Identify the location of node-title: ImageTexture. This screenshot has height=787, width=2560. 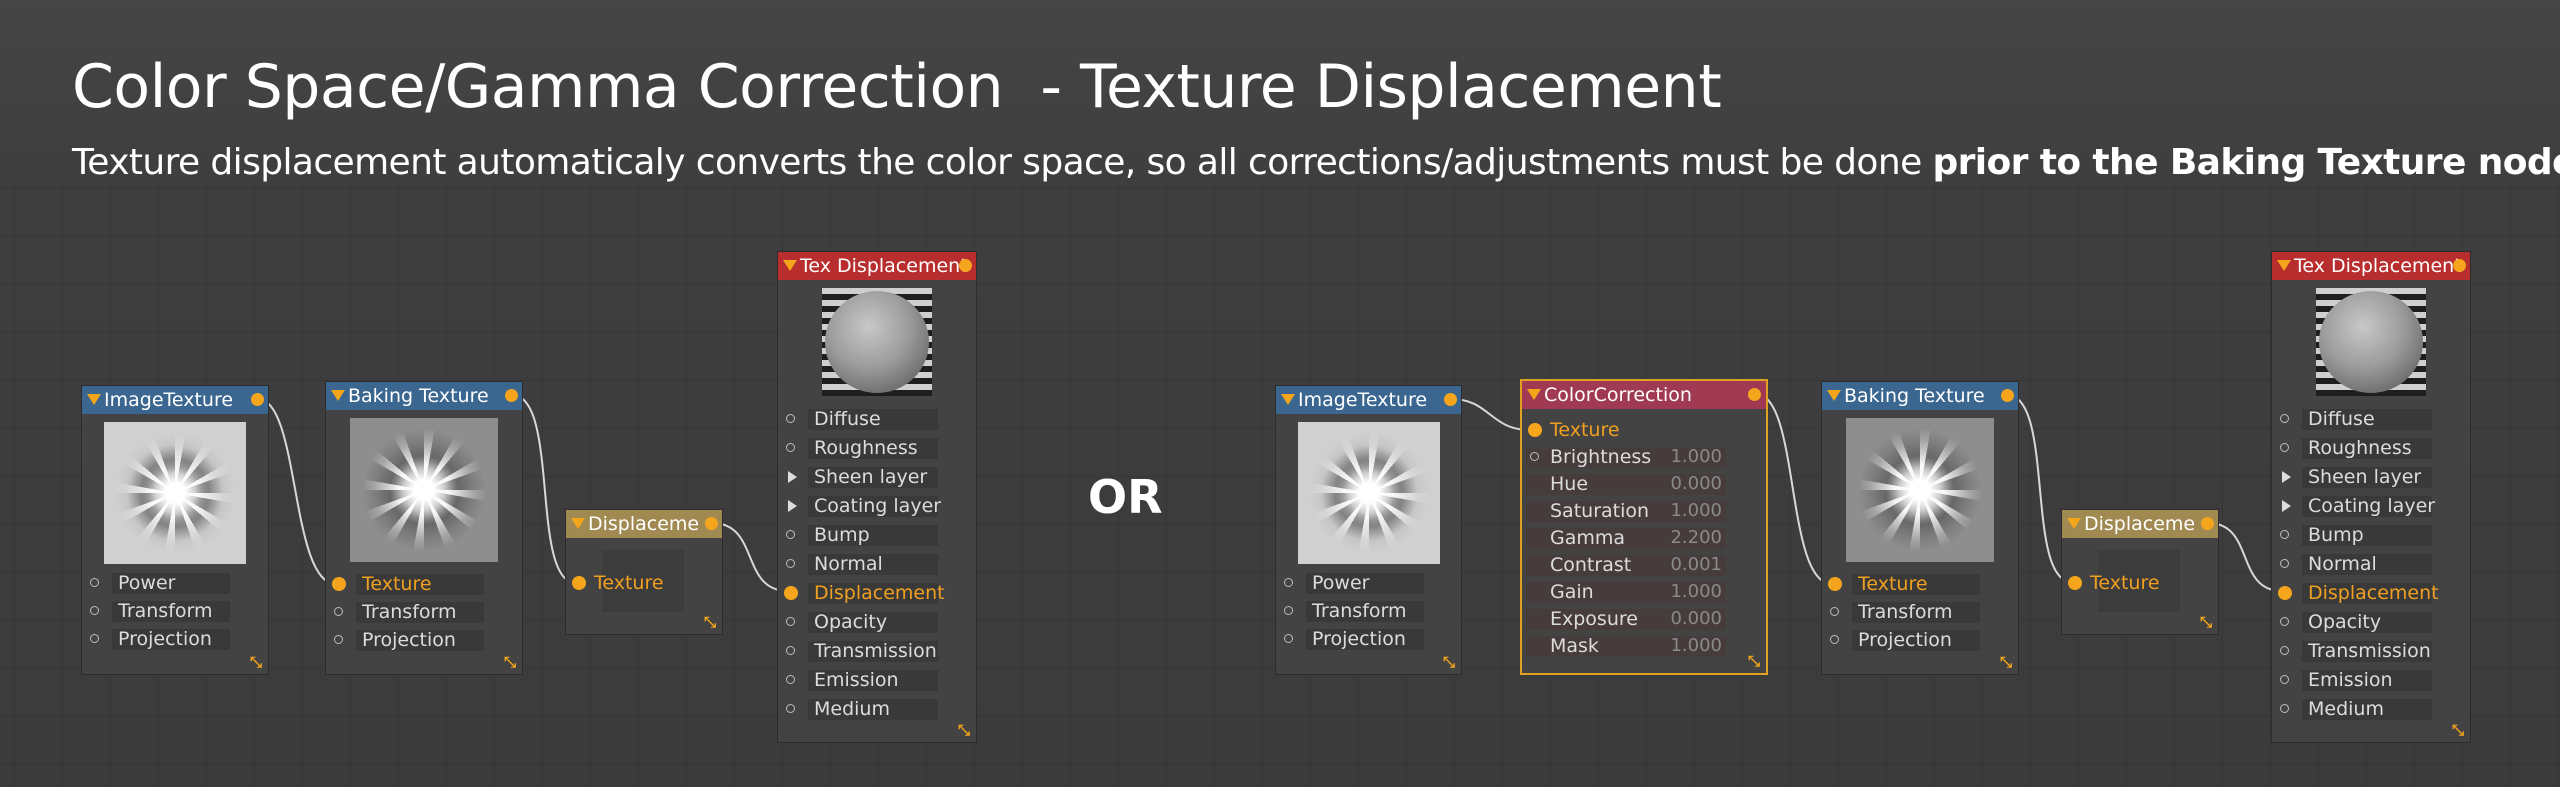
(169, 400).